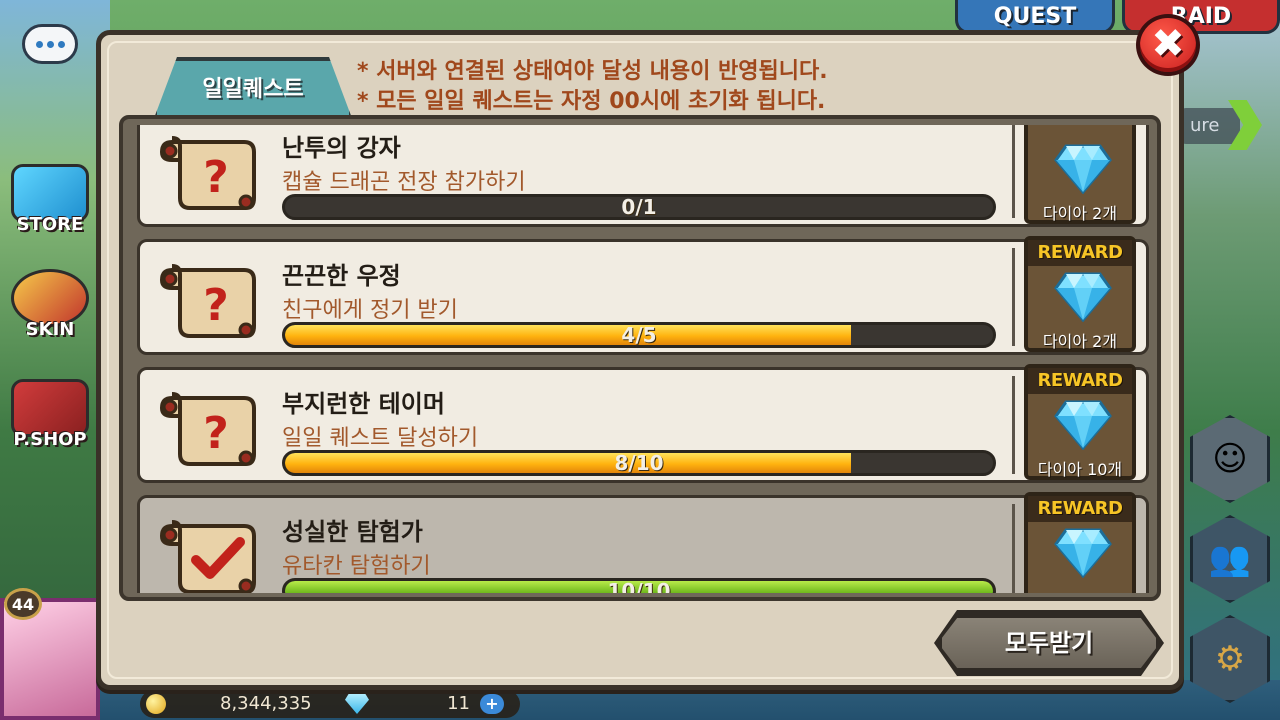 The width and height of the screenshot is (1280, 720). I want to click on close-icon: ✖, so click(1168, 44).